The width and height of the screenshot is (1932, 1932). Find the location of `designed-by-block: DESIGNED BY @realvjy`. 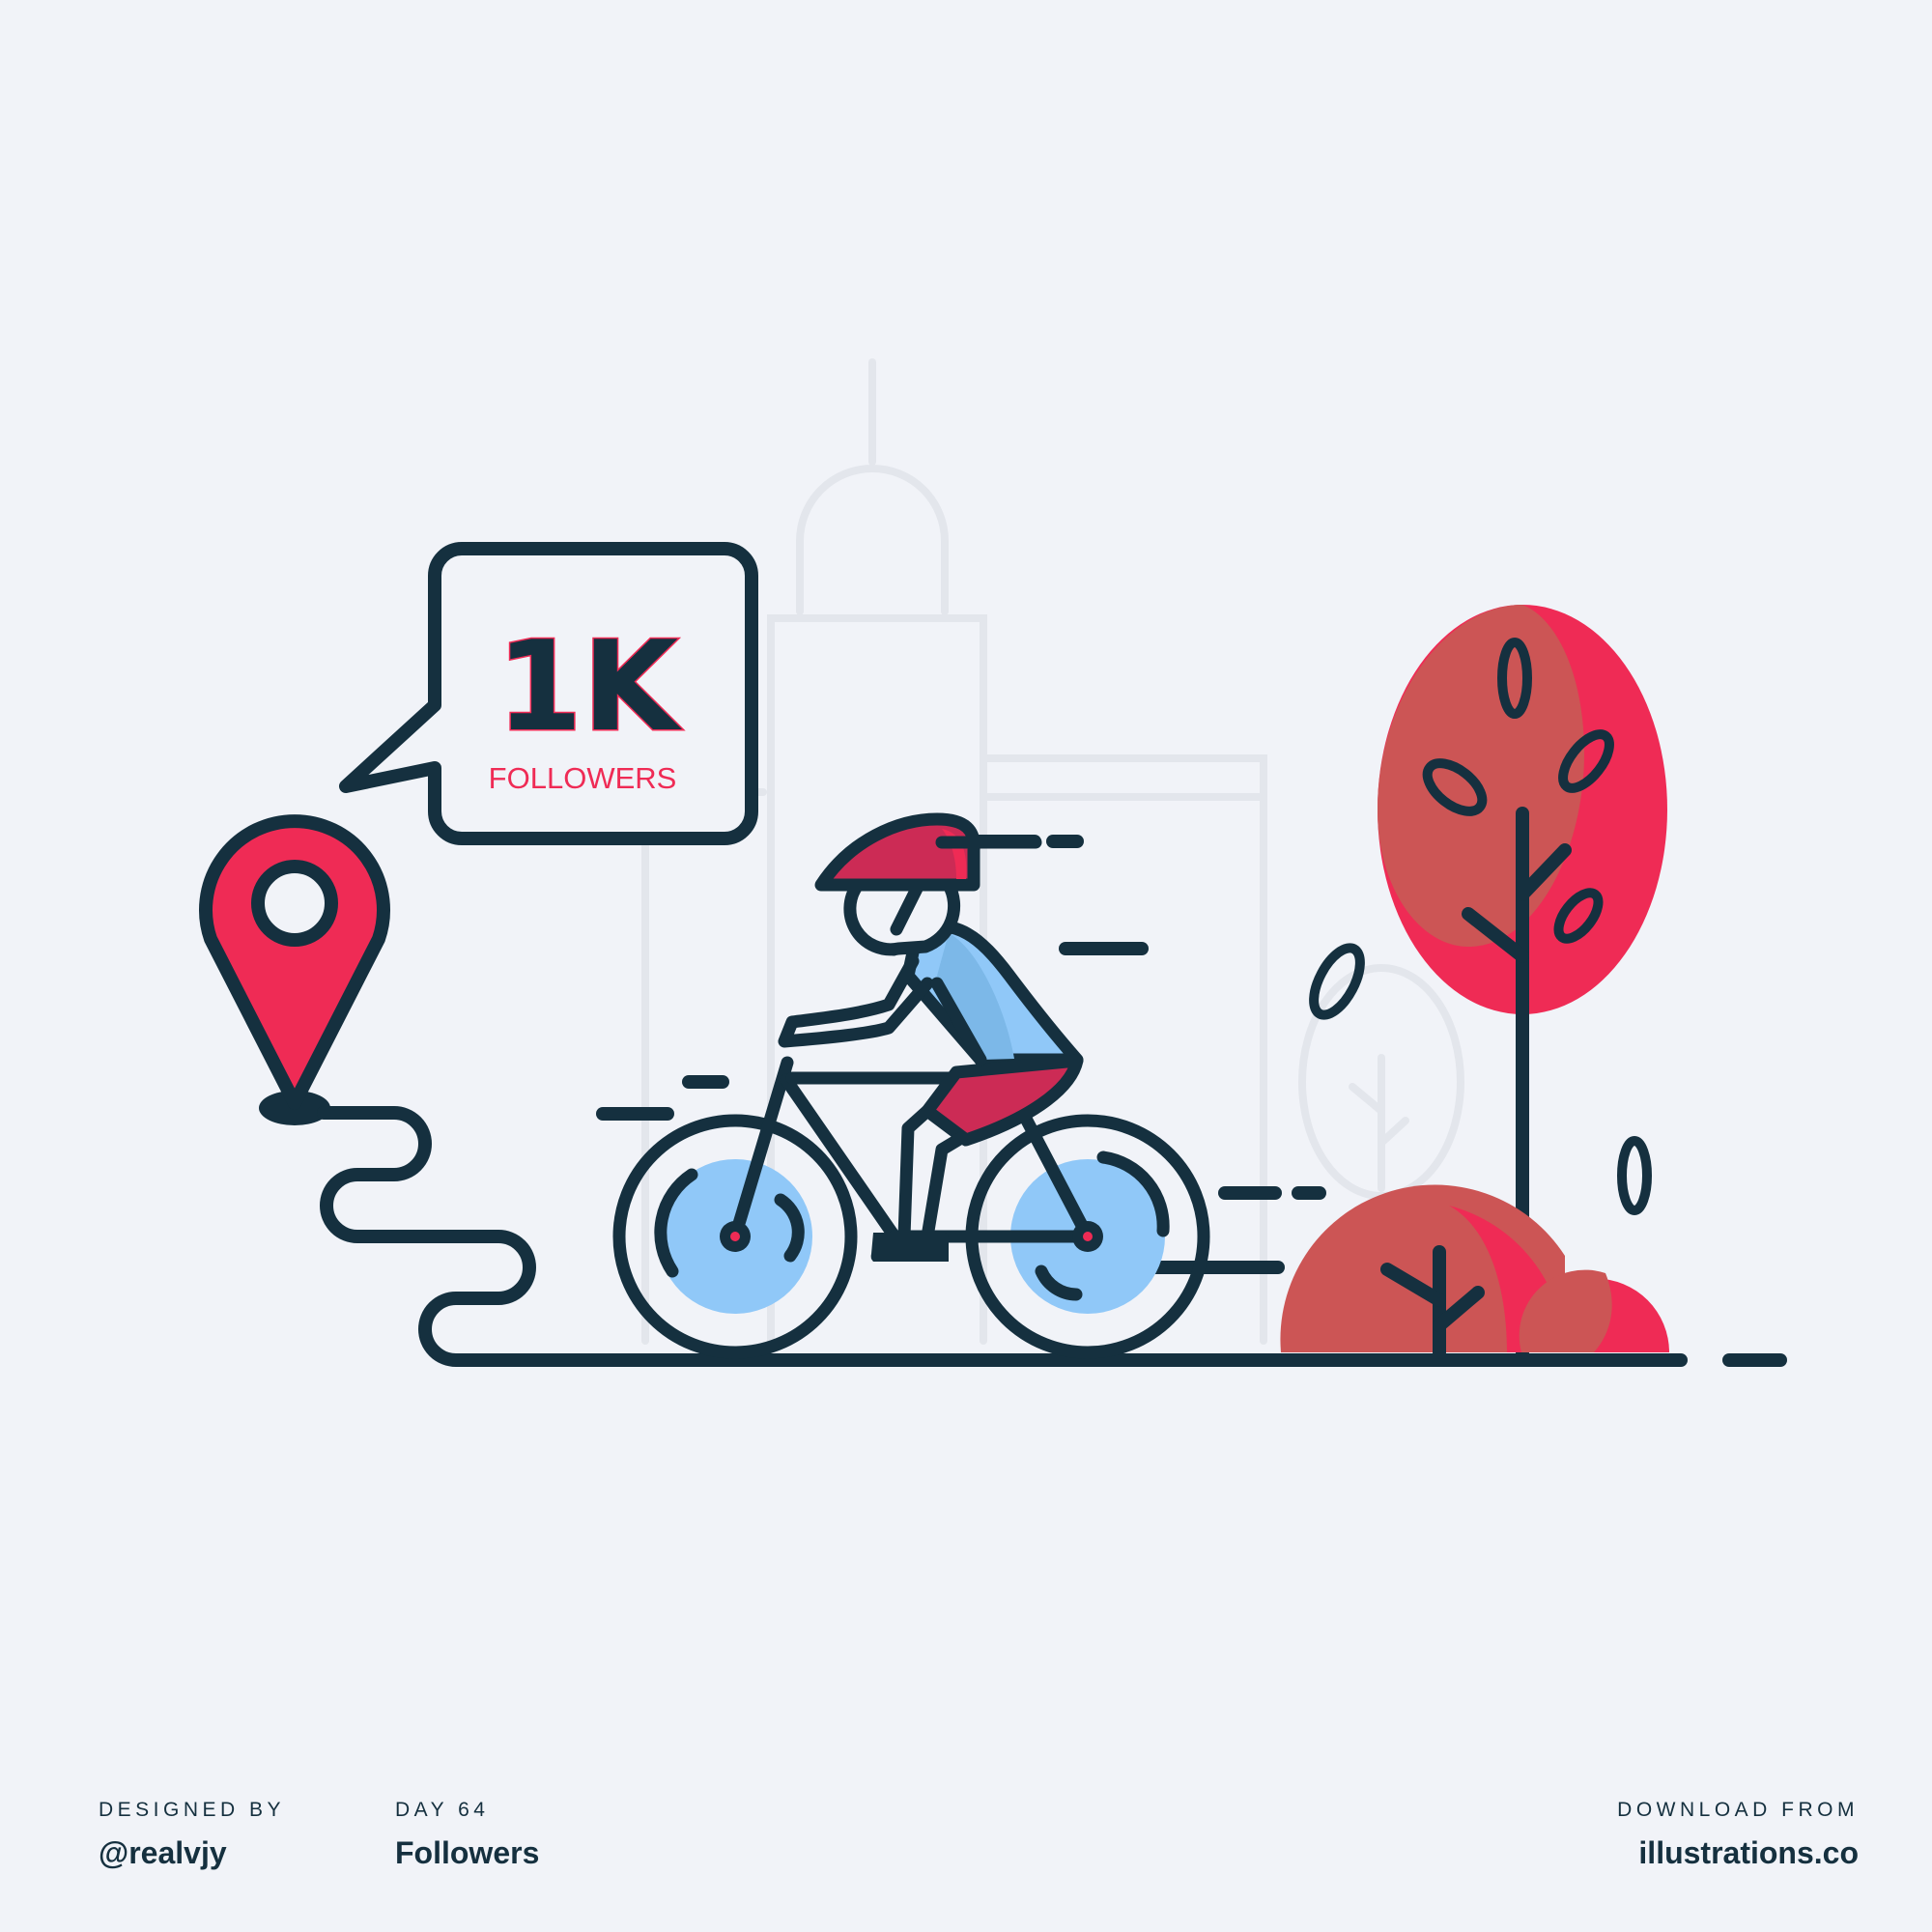

designed-by-block: DESIGNED BY @realvjy is located at coordinates (192, 1835).